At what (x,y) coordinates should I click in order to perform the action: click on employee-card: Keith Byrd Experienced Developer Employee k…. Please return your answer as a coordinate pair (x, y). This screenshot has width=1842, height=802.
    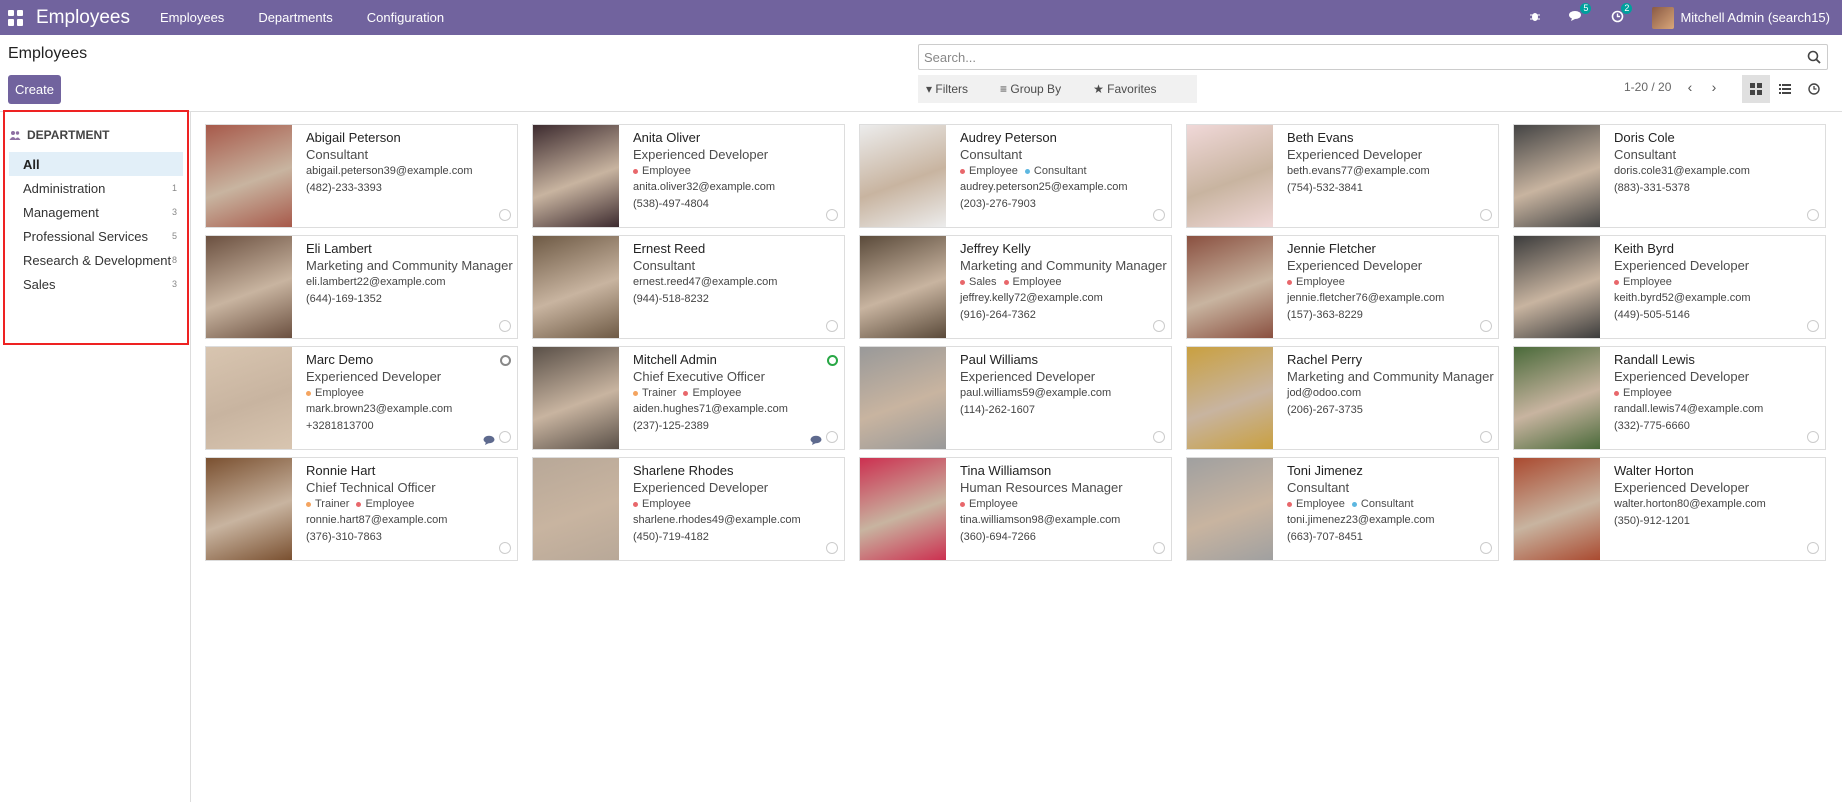
    Looking at the image, I should click on (1669, 287).